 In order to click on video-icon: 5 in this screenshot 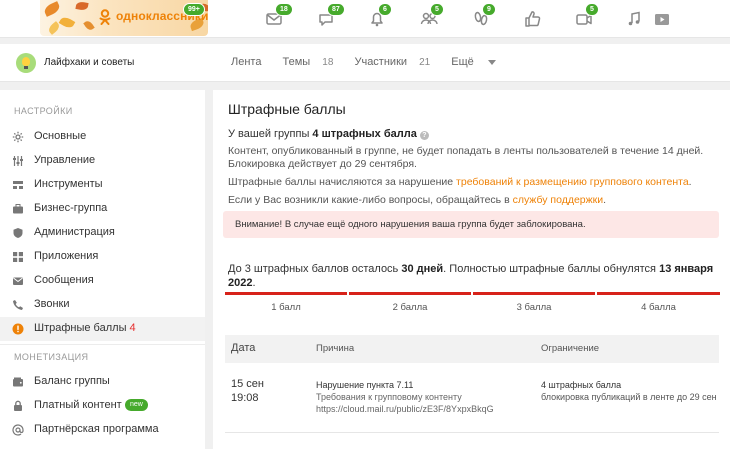, I will do `click(586, 16)`.